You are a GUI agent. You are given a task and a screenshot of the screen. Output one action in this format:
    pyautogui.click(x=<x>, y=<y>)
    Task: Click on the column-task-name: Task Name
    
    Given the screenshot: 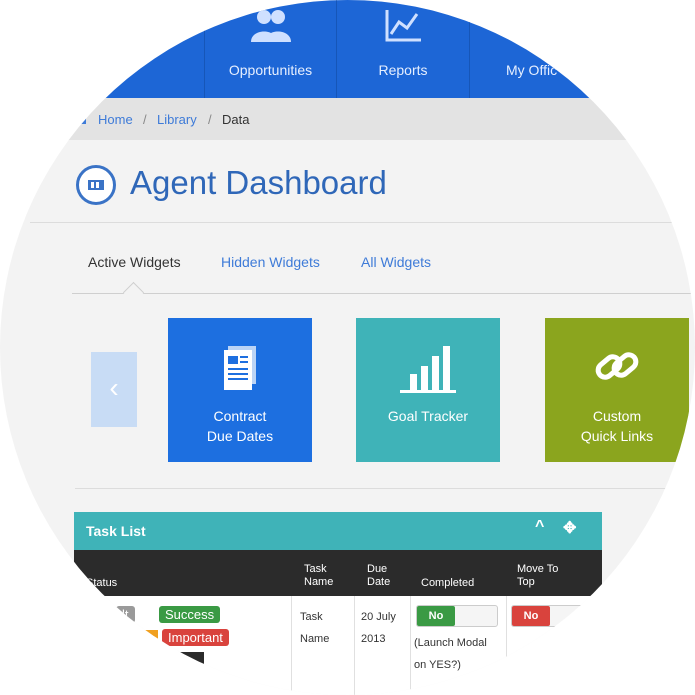 What is the action you would take?
    pyautogui.click(x=319, y=575)
    